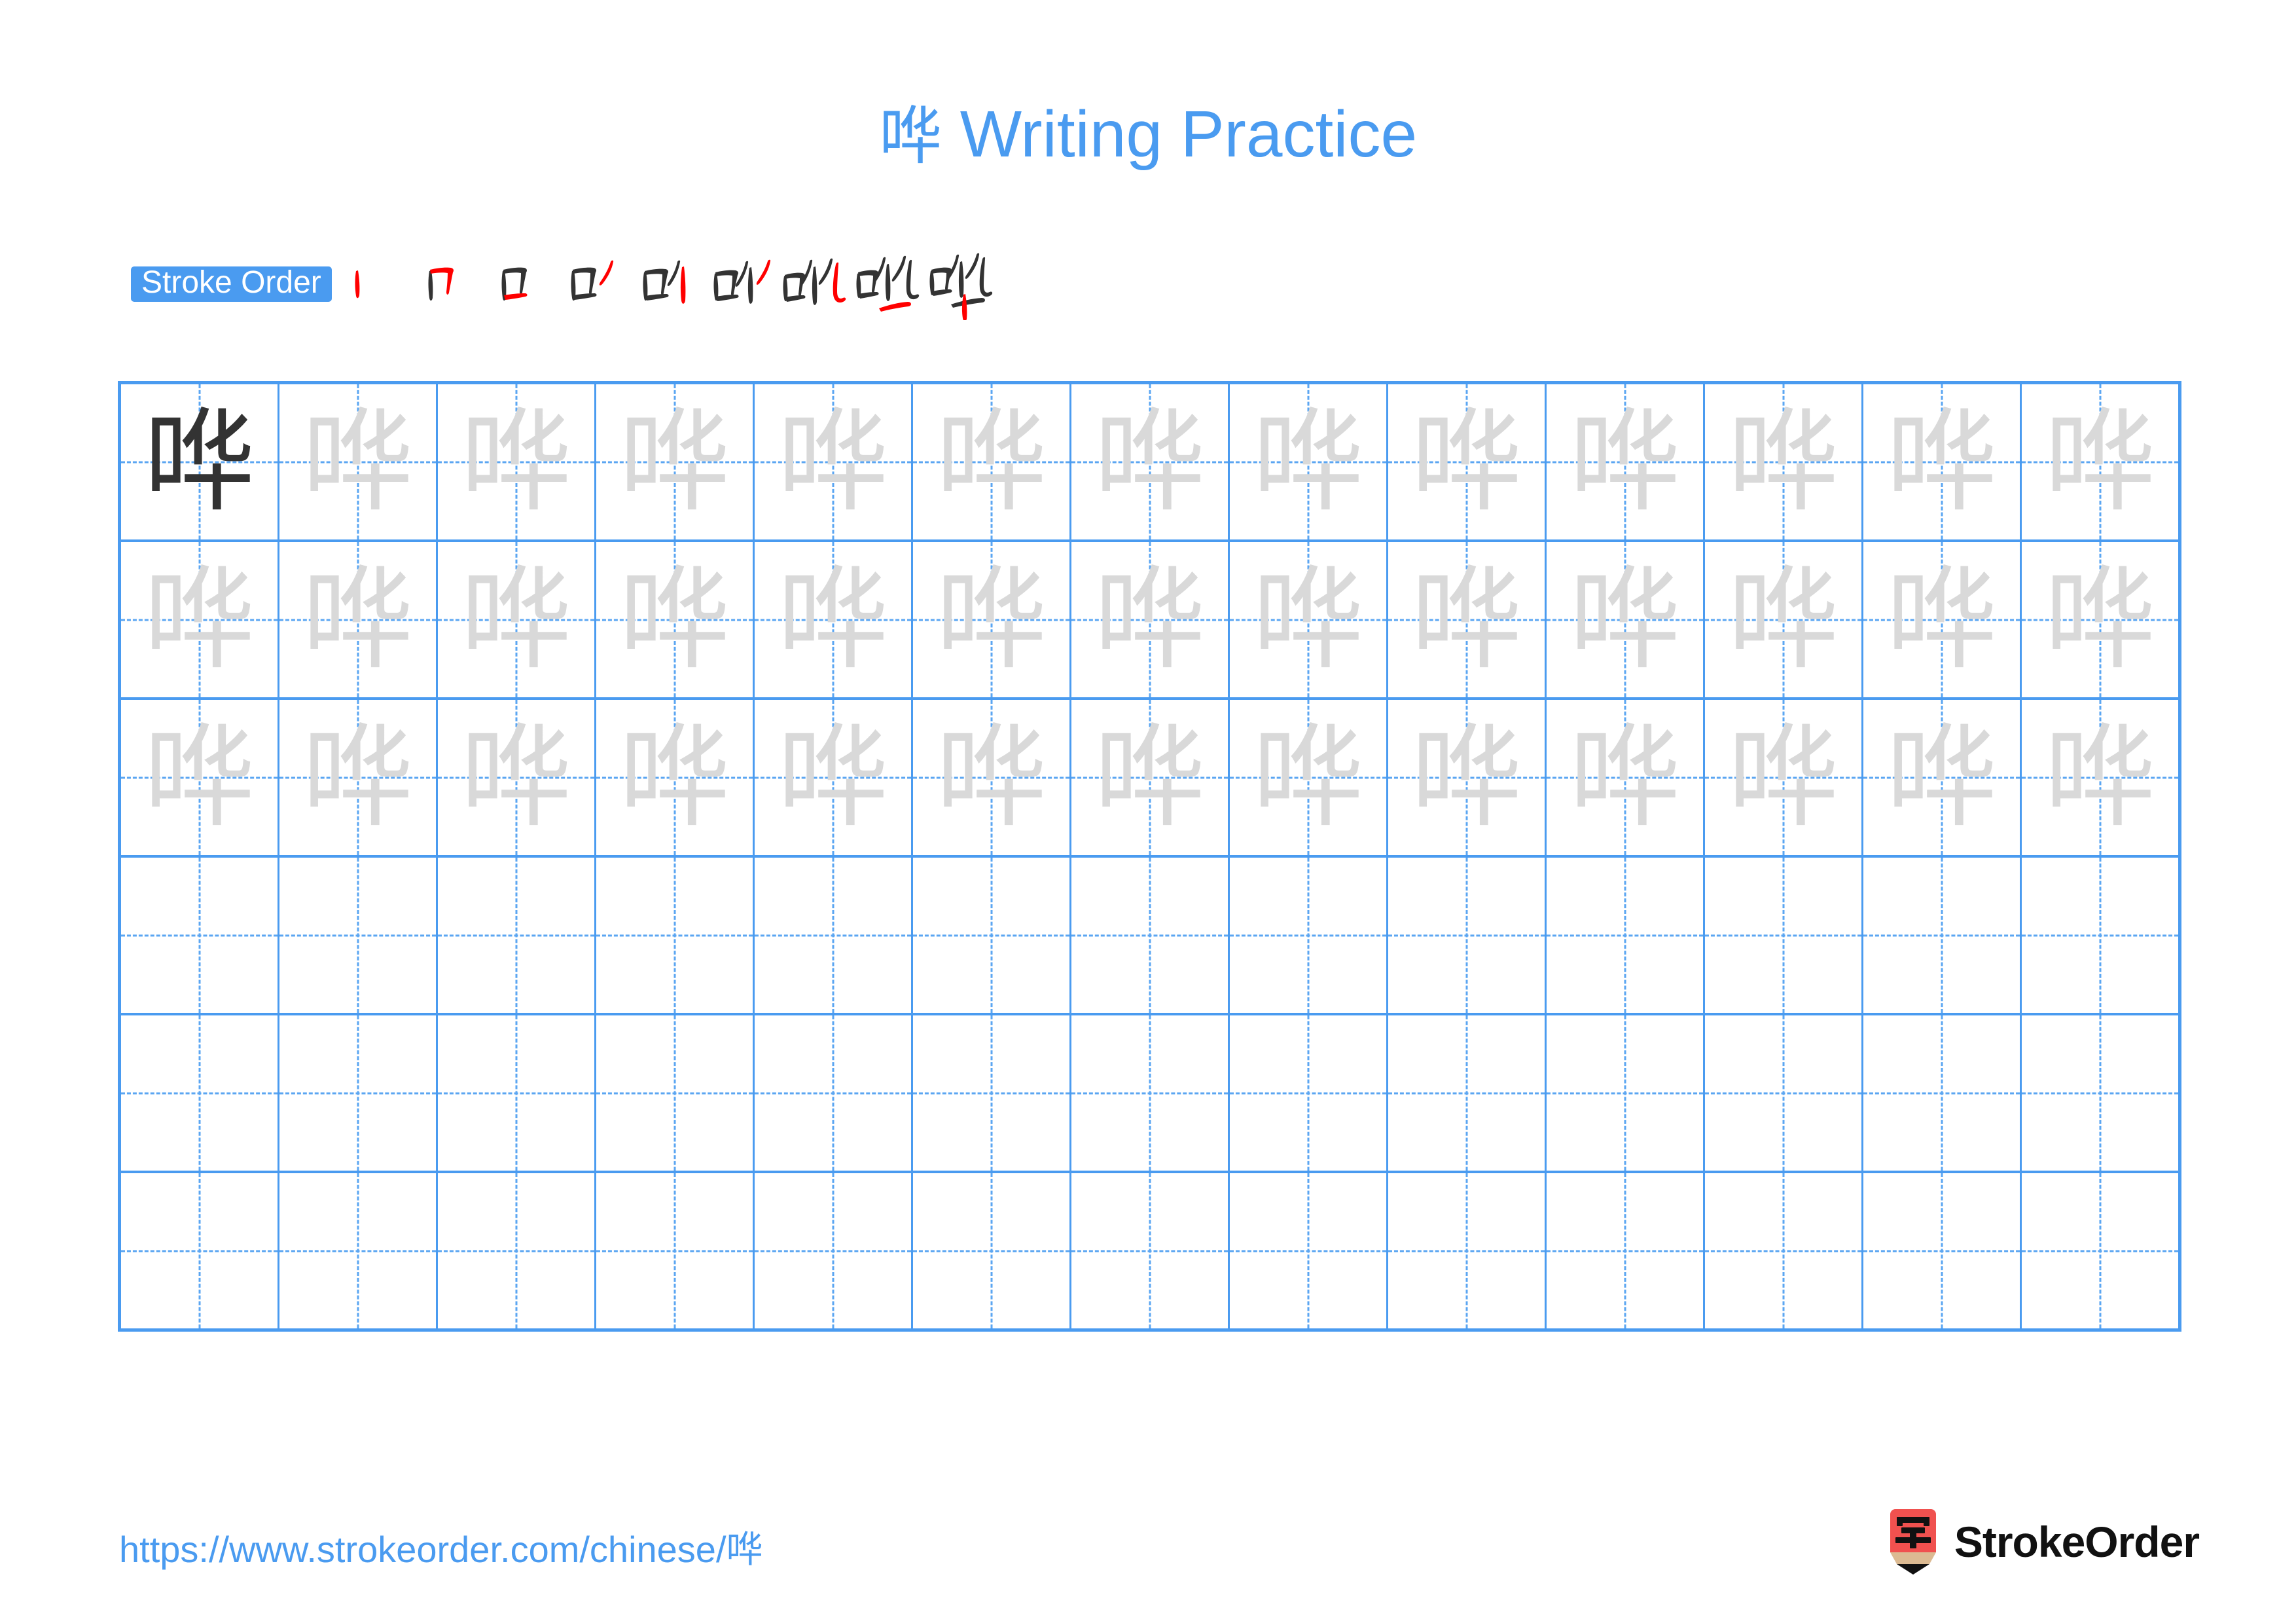 This screenshot has width=2296, height=1623. What do you see at coordinates (422, 1549) in the screenshot?
I see `footer-url-prefix: https://www.strokeorder.com/chinese/` at bounding box center [422, 1549].